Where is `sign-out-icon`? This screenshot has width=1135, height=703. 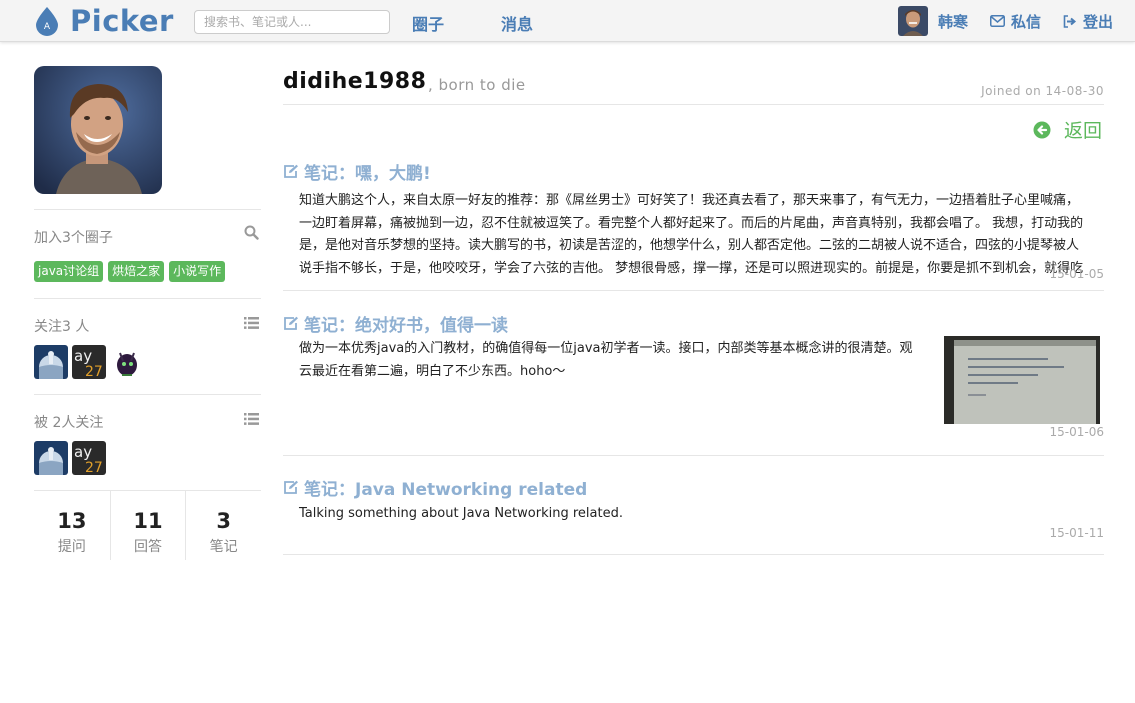 sign-out-icon is located at coordinates (1070, 21).